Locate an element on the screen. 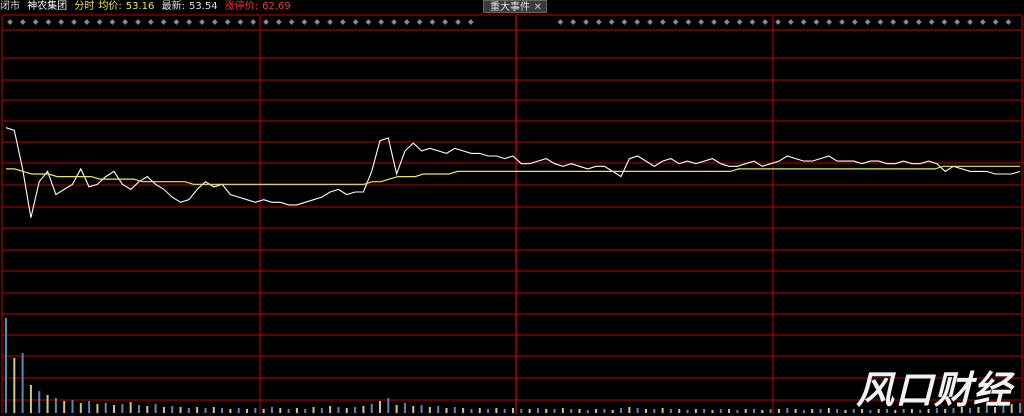 The height and width of the screenshot is (416, 1024). avg-price-line is located at coordinates (513, 175).